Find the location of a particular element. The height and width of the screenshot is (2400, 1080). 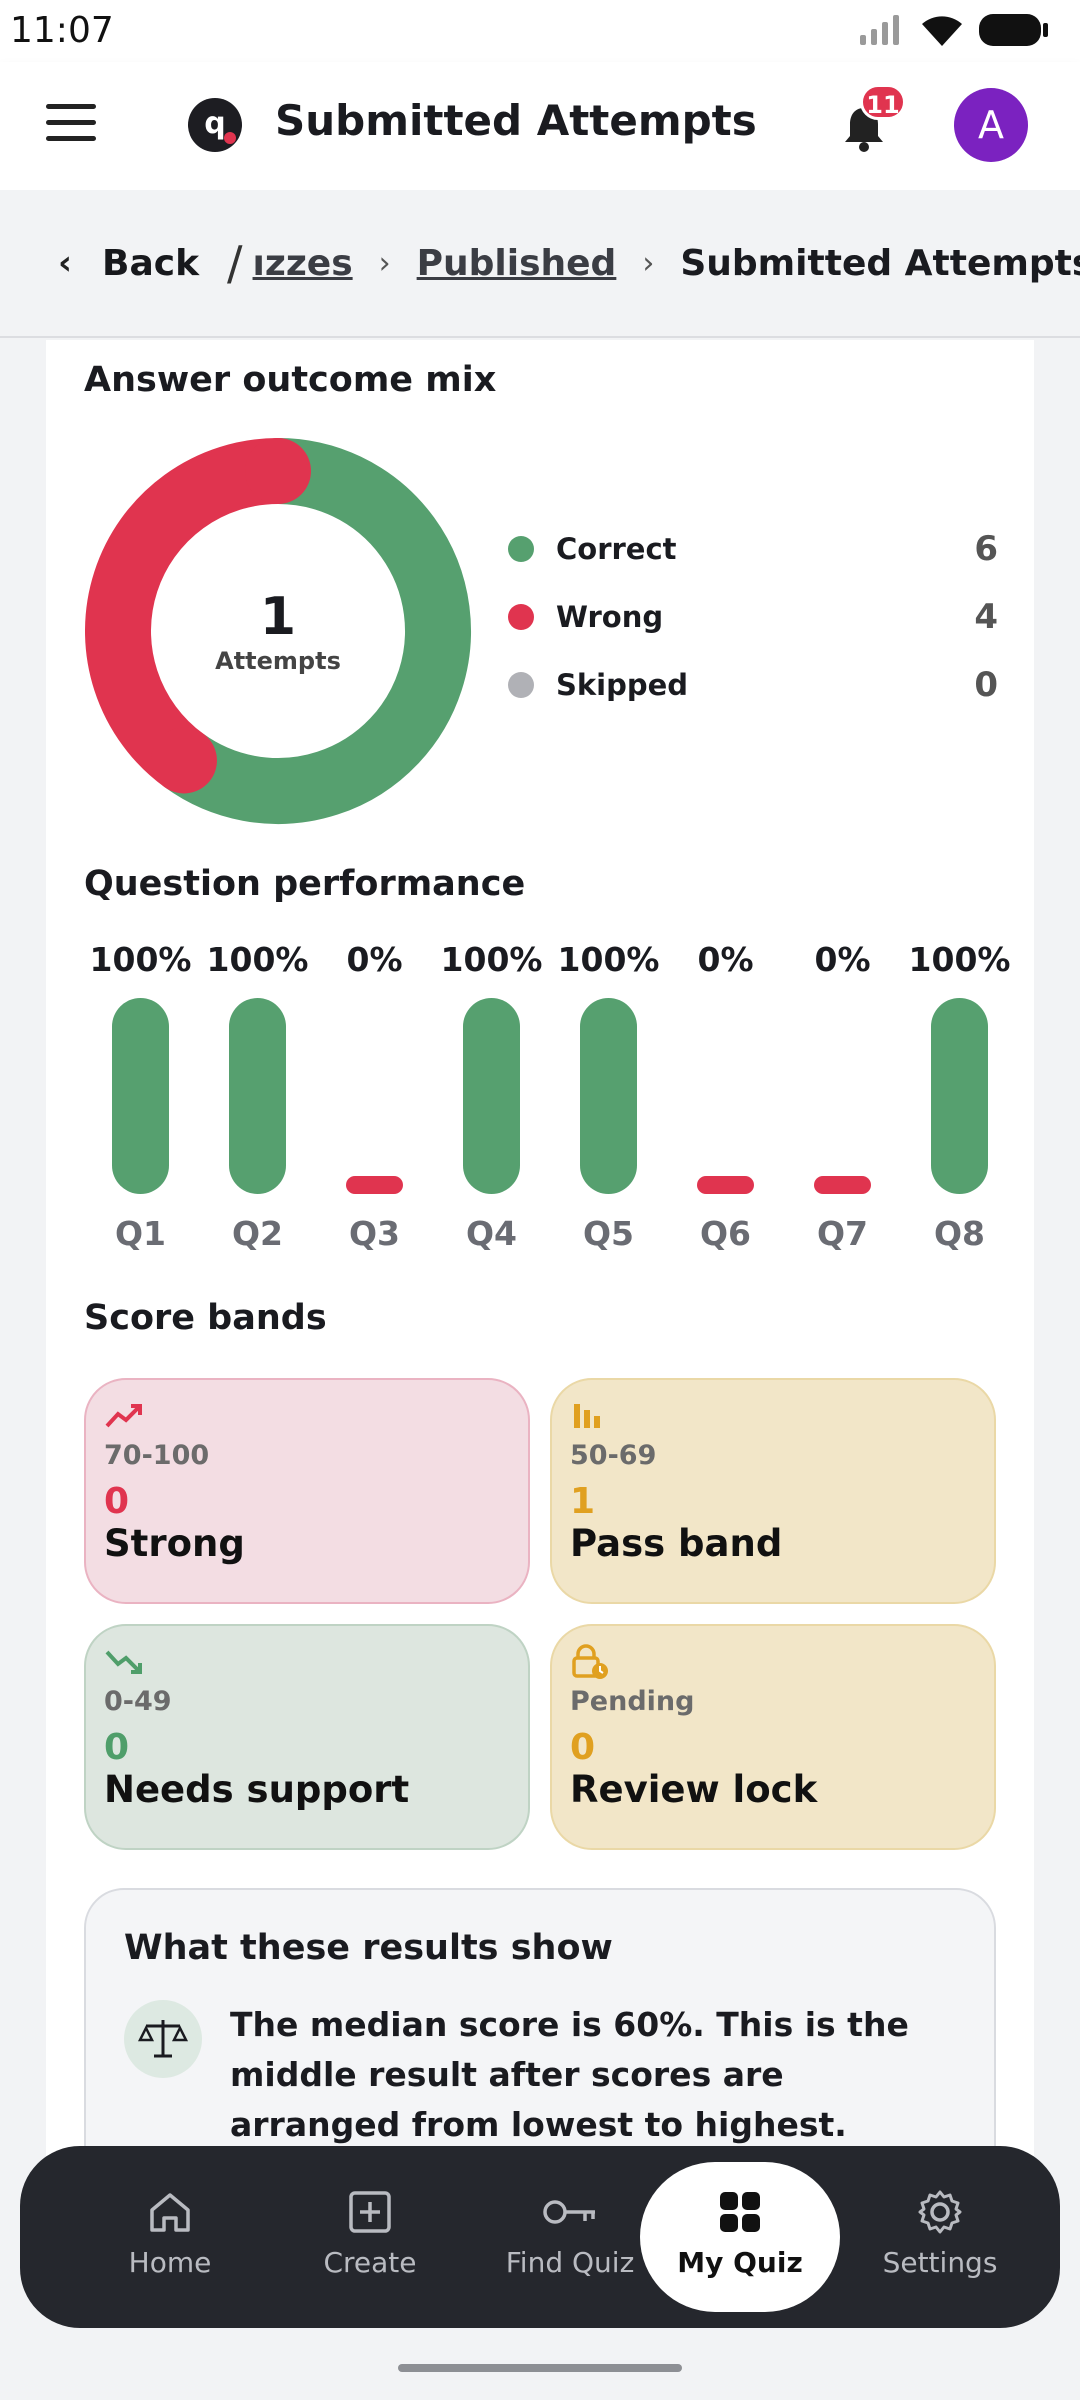

bar-chart-icon is located at coordinates (587, 1416).